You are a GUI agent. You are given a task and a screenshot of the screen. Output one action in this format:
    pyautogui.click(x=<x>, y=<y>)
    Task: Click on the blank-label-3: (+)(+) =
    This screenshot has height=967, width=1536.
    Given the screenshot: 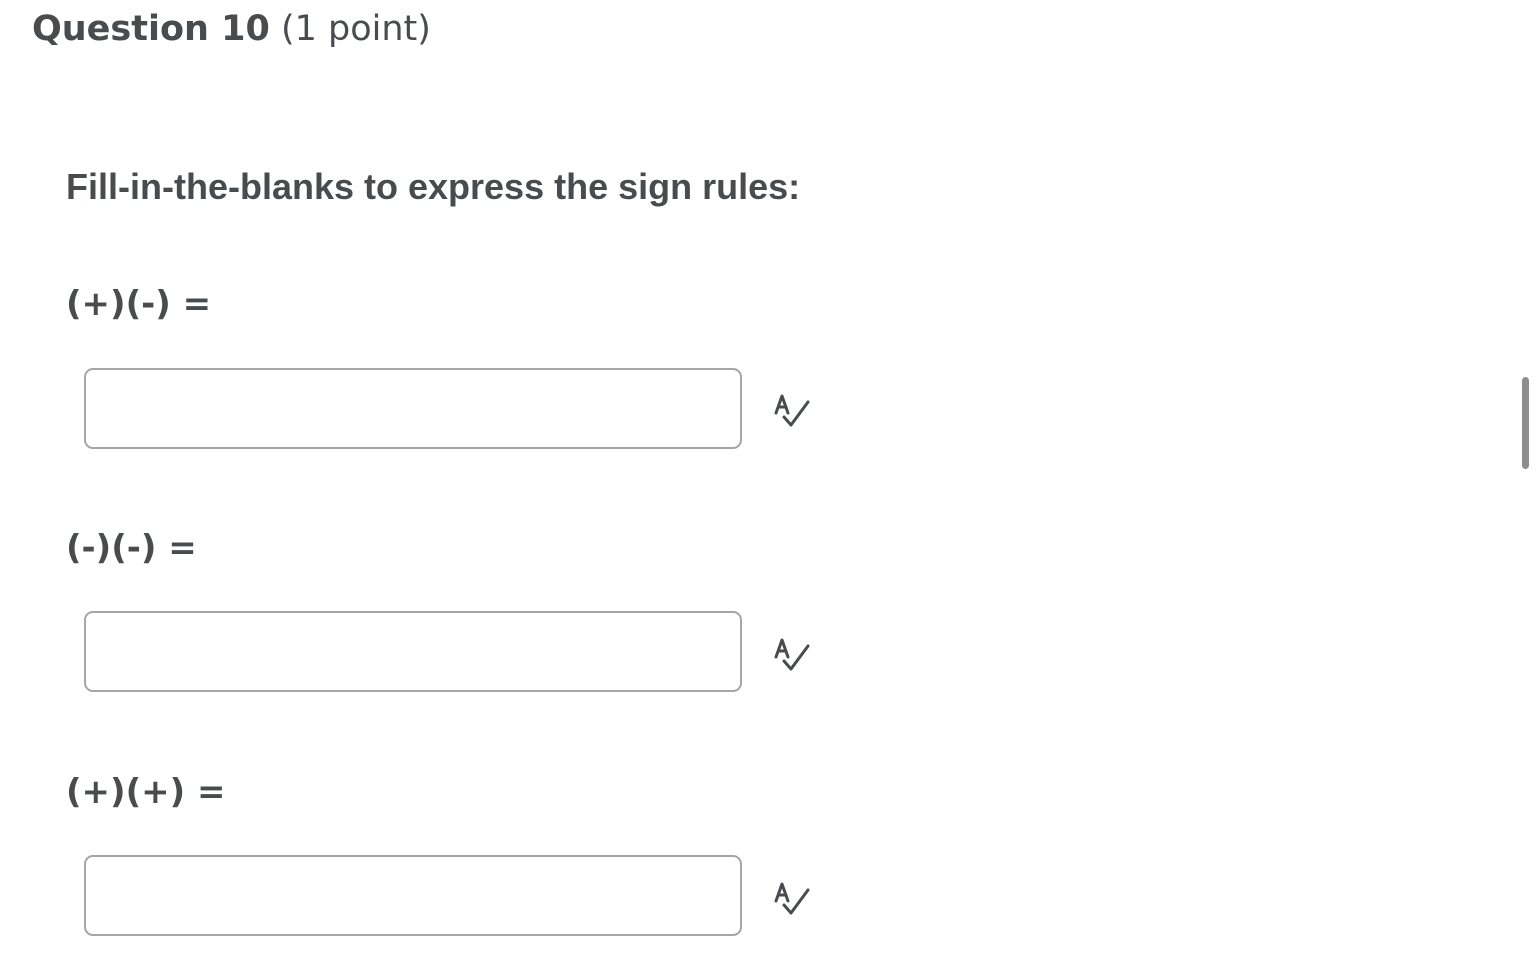 What is the action you would take?
    pyautogui.click(x=146, y=792)
    